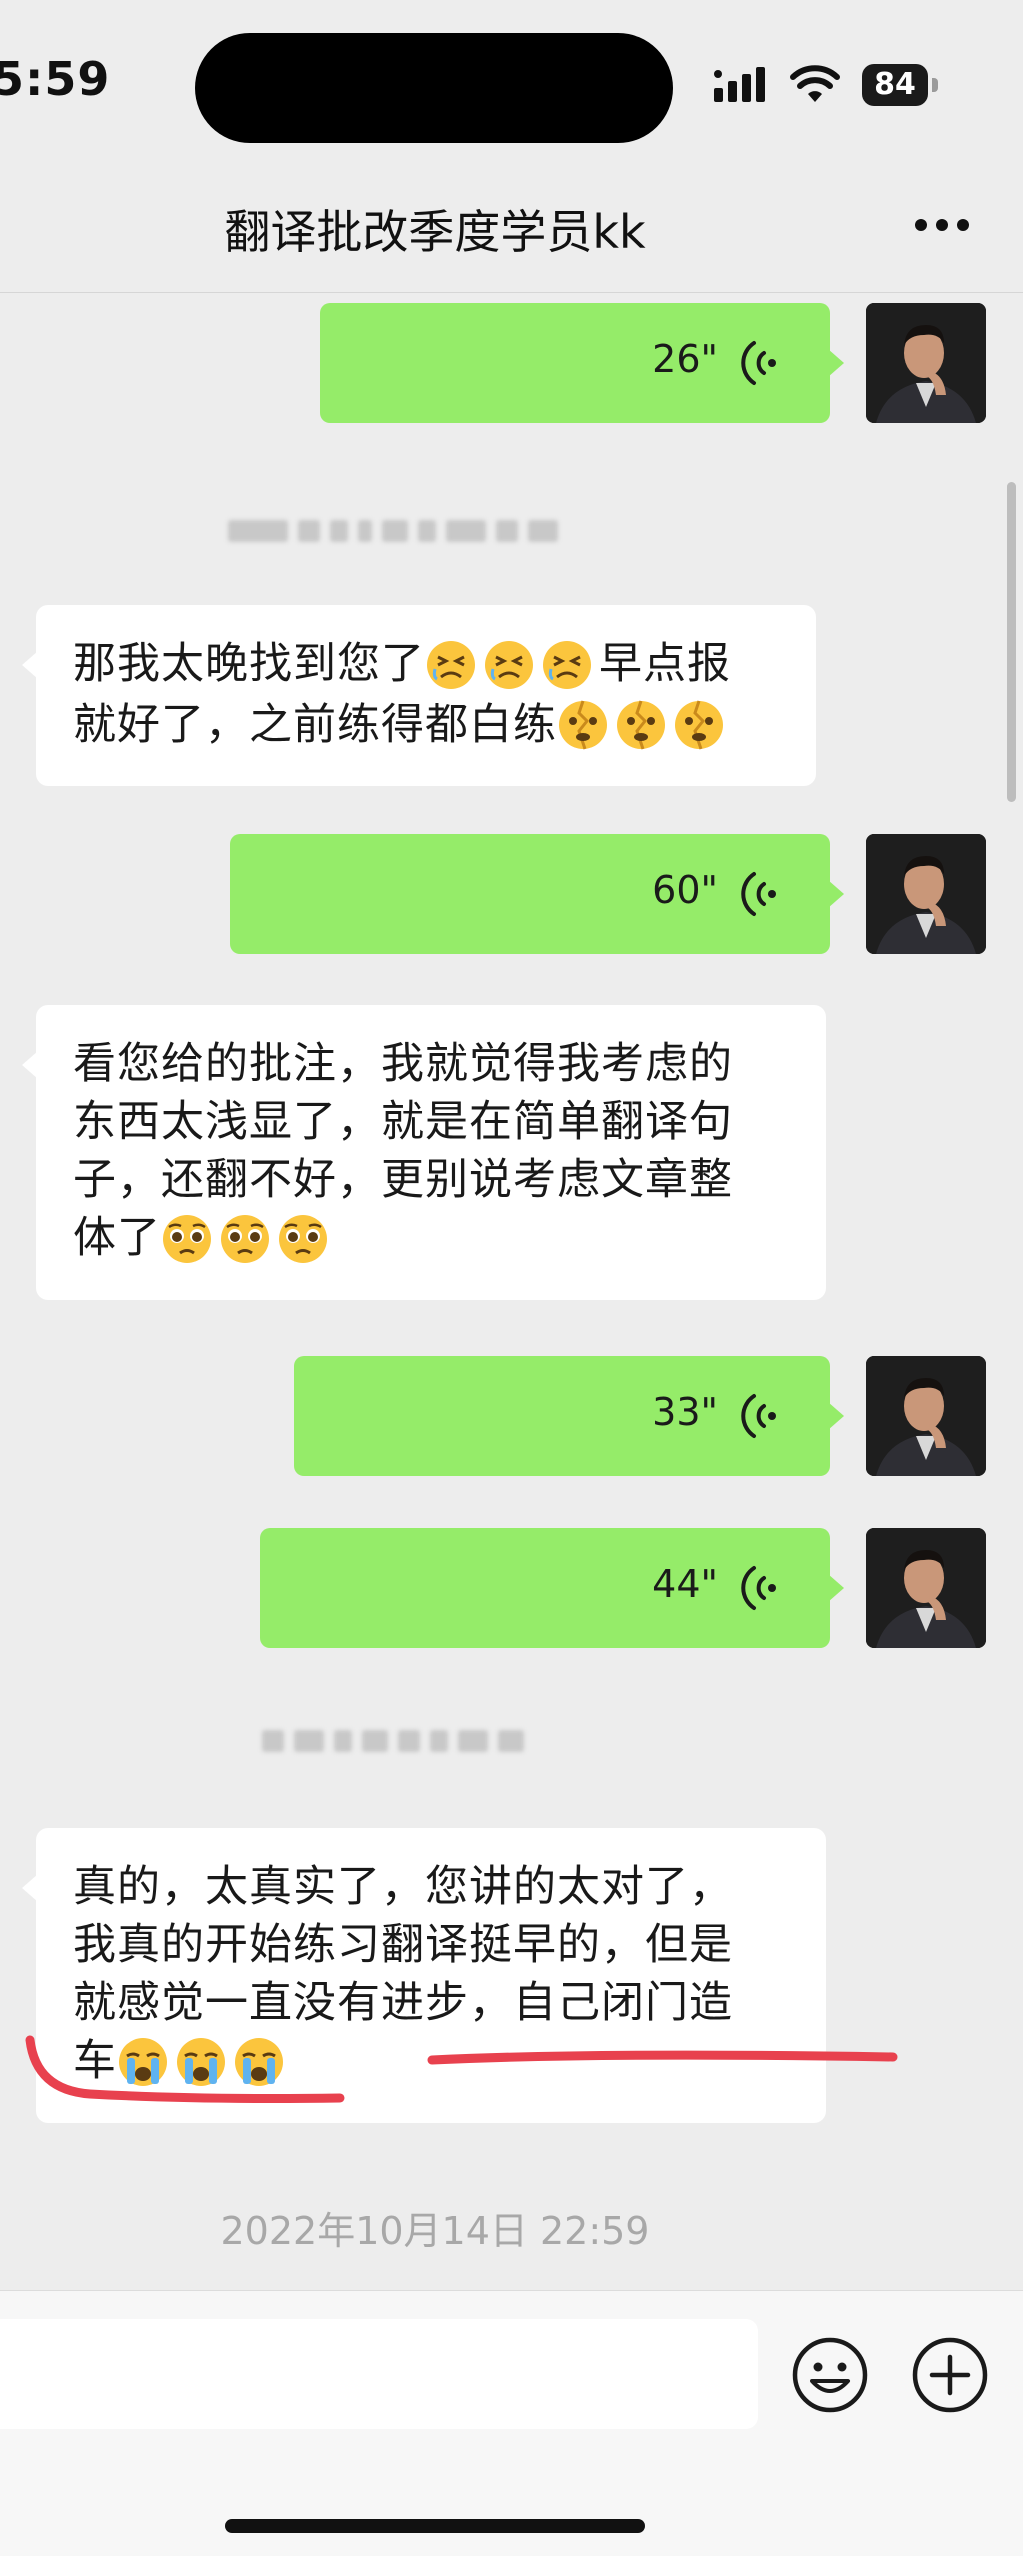 This screenshot has height=2556, width=1023. I want to click on voice-message: 26", so click(582, 363).